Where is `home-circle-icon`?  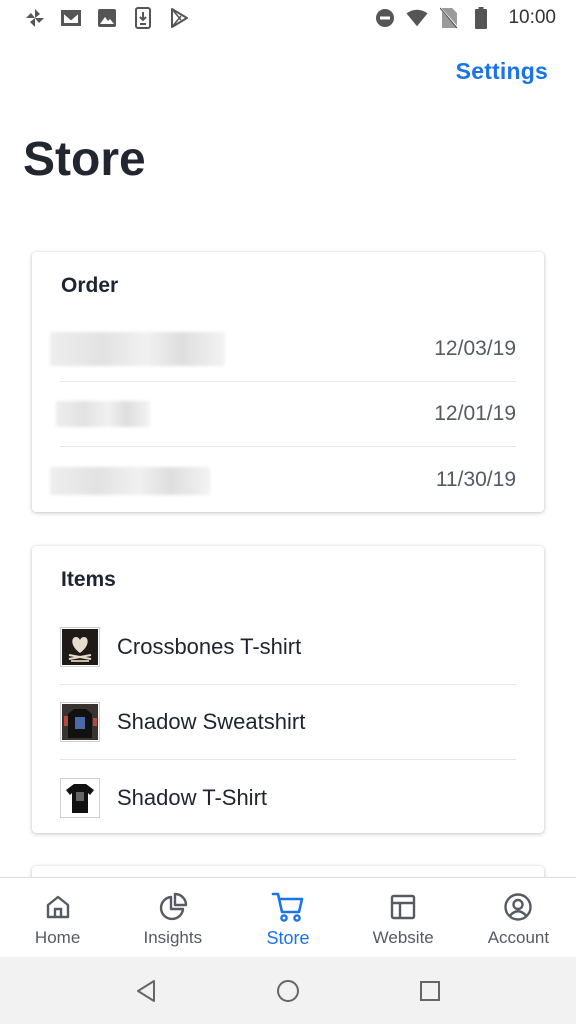 home-circle-icon is located at coordinates (288, 991).